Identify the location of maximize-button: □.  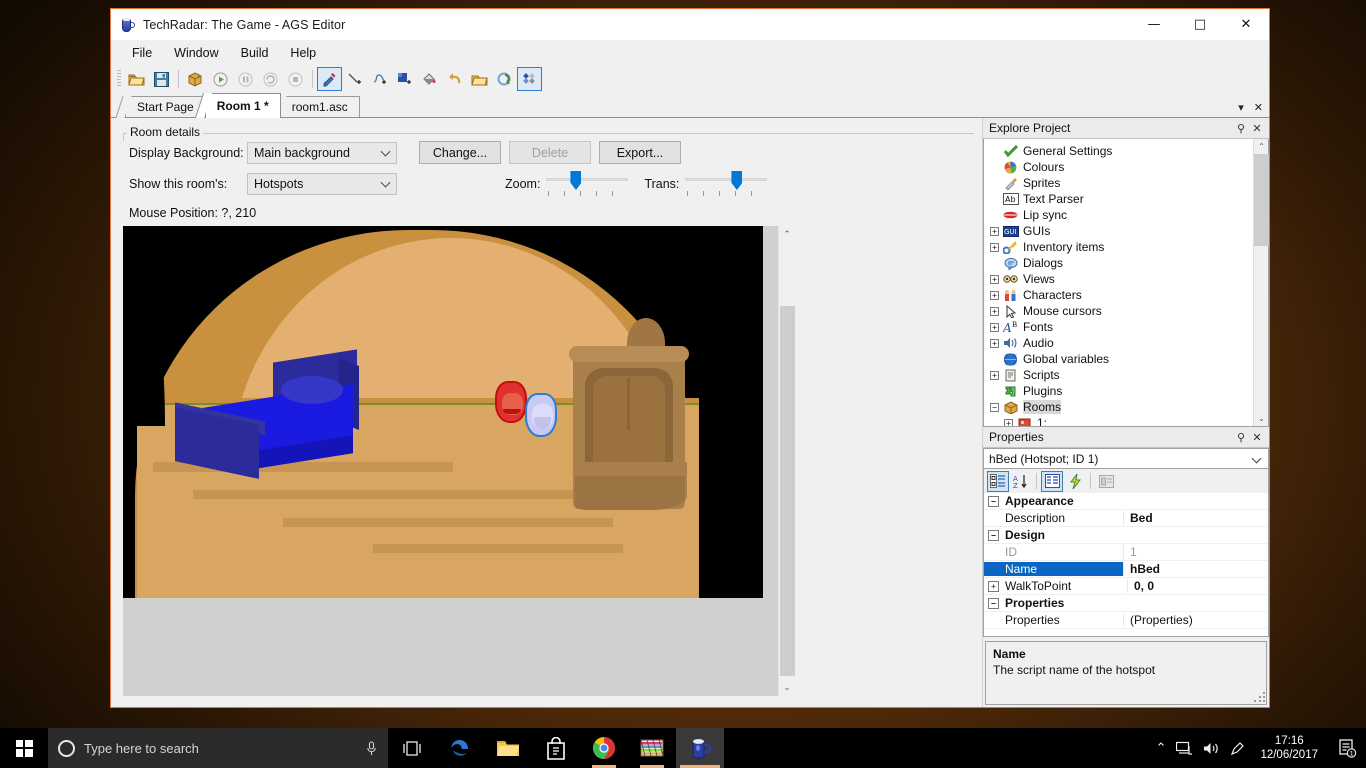
(1200, 24).